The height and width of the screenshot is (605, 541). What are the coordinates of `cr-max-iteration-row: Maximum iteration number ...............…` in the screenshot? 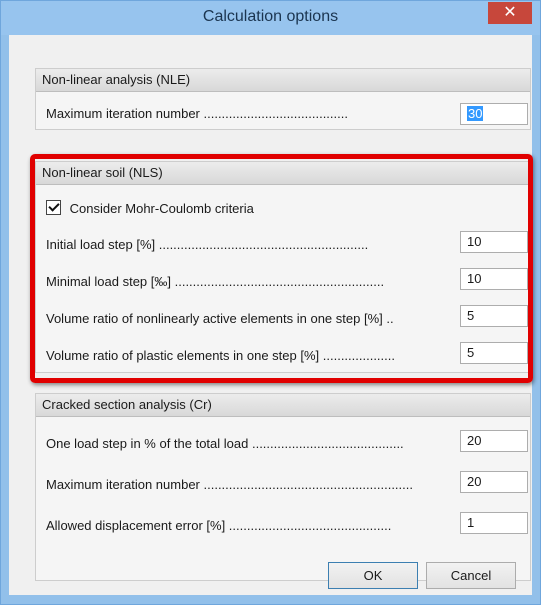 It's located at (287, 483).